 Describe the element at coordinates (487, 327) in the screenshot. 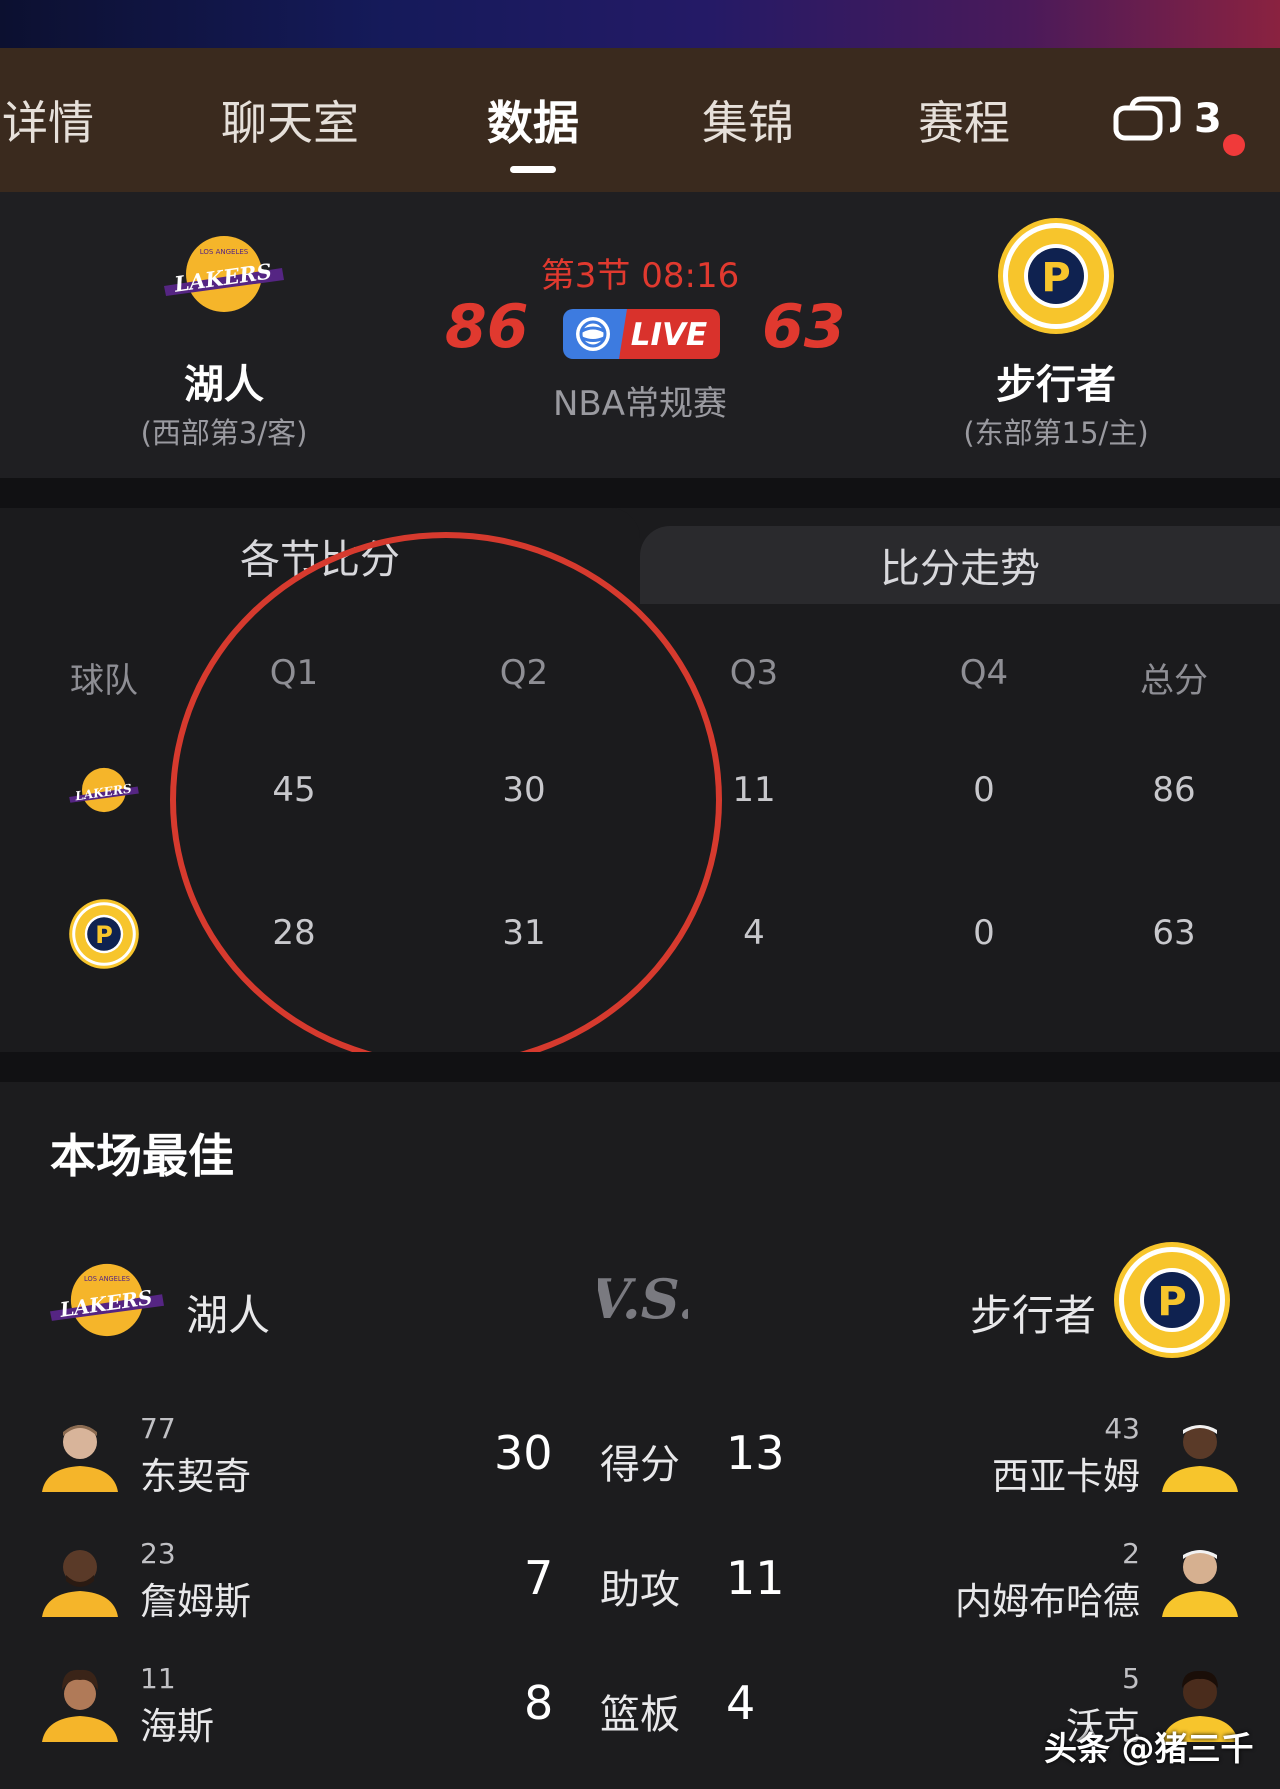

I see `away-score: 86` at that location.